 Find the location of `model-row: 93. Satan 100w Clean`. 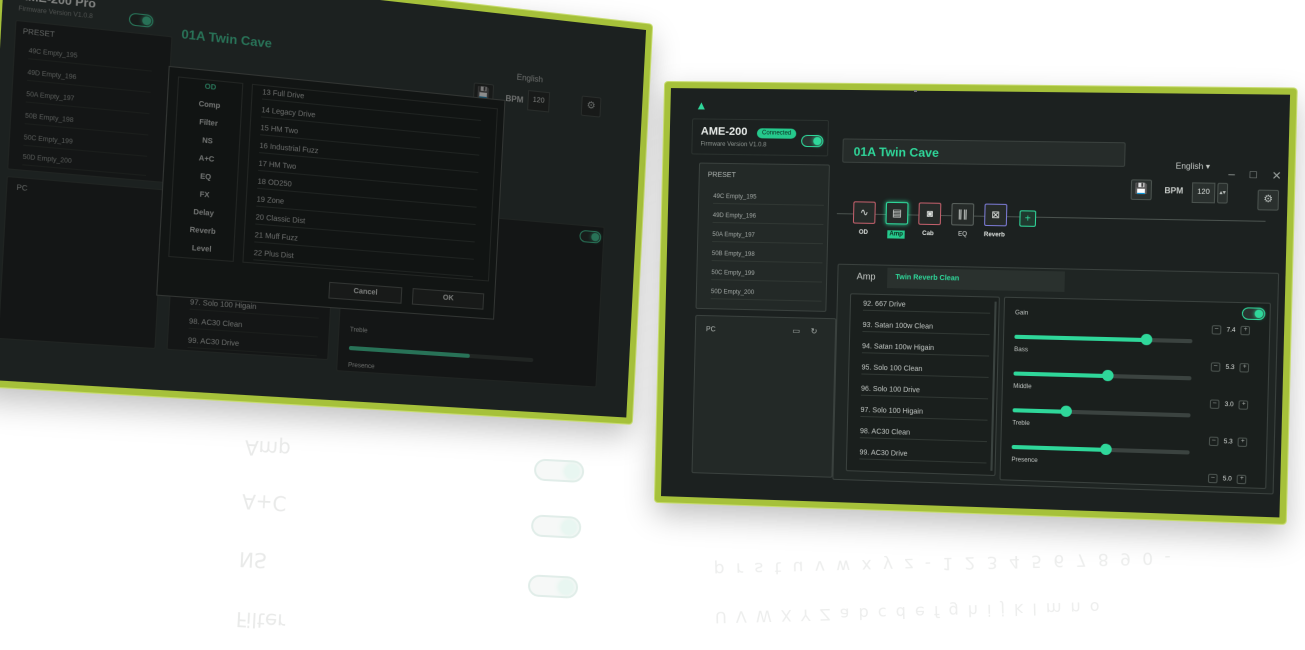

model-row: 93. Satan 100w Clean is located at coordinates (925, 328).